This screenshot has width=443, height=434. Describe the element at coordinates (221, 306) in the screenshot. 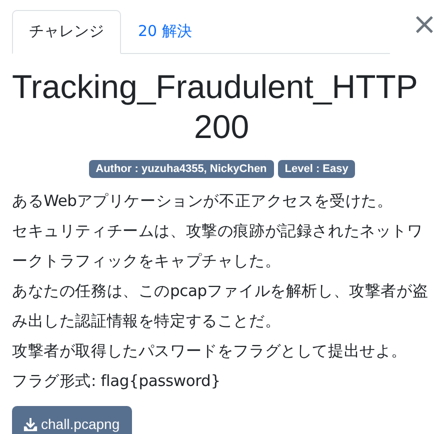

I see `description-text: あなたの任務は、このpcapファイルを解析し、攻撃者が盗み出した認証情報を特定することだ。` at that location.